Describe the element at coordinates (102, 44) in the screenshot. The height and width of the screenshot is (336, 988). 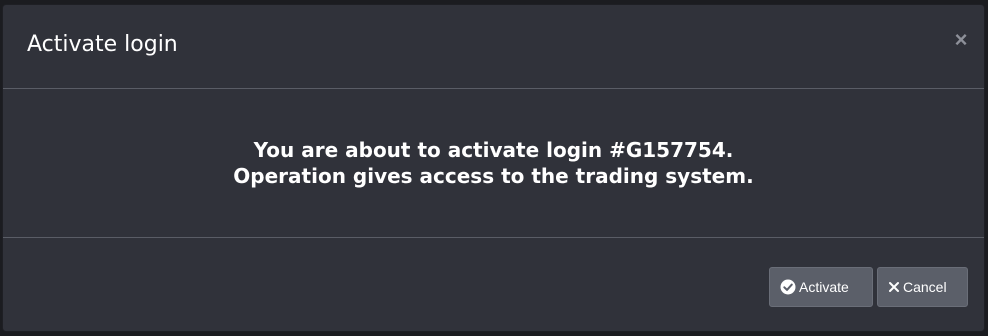
I see `dialog-title: Activate login` at that location.